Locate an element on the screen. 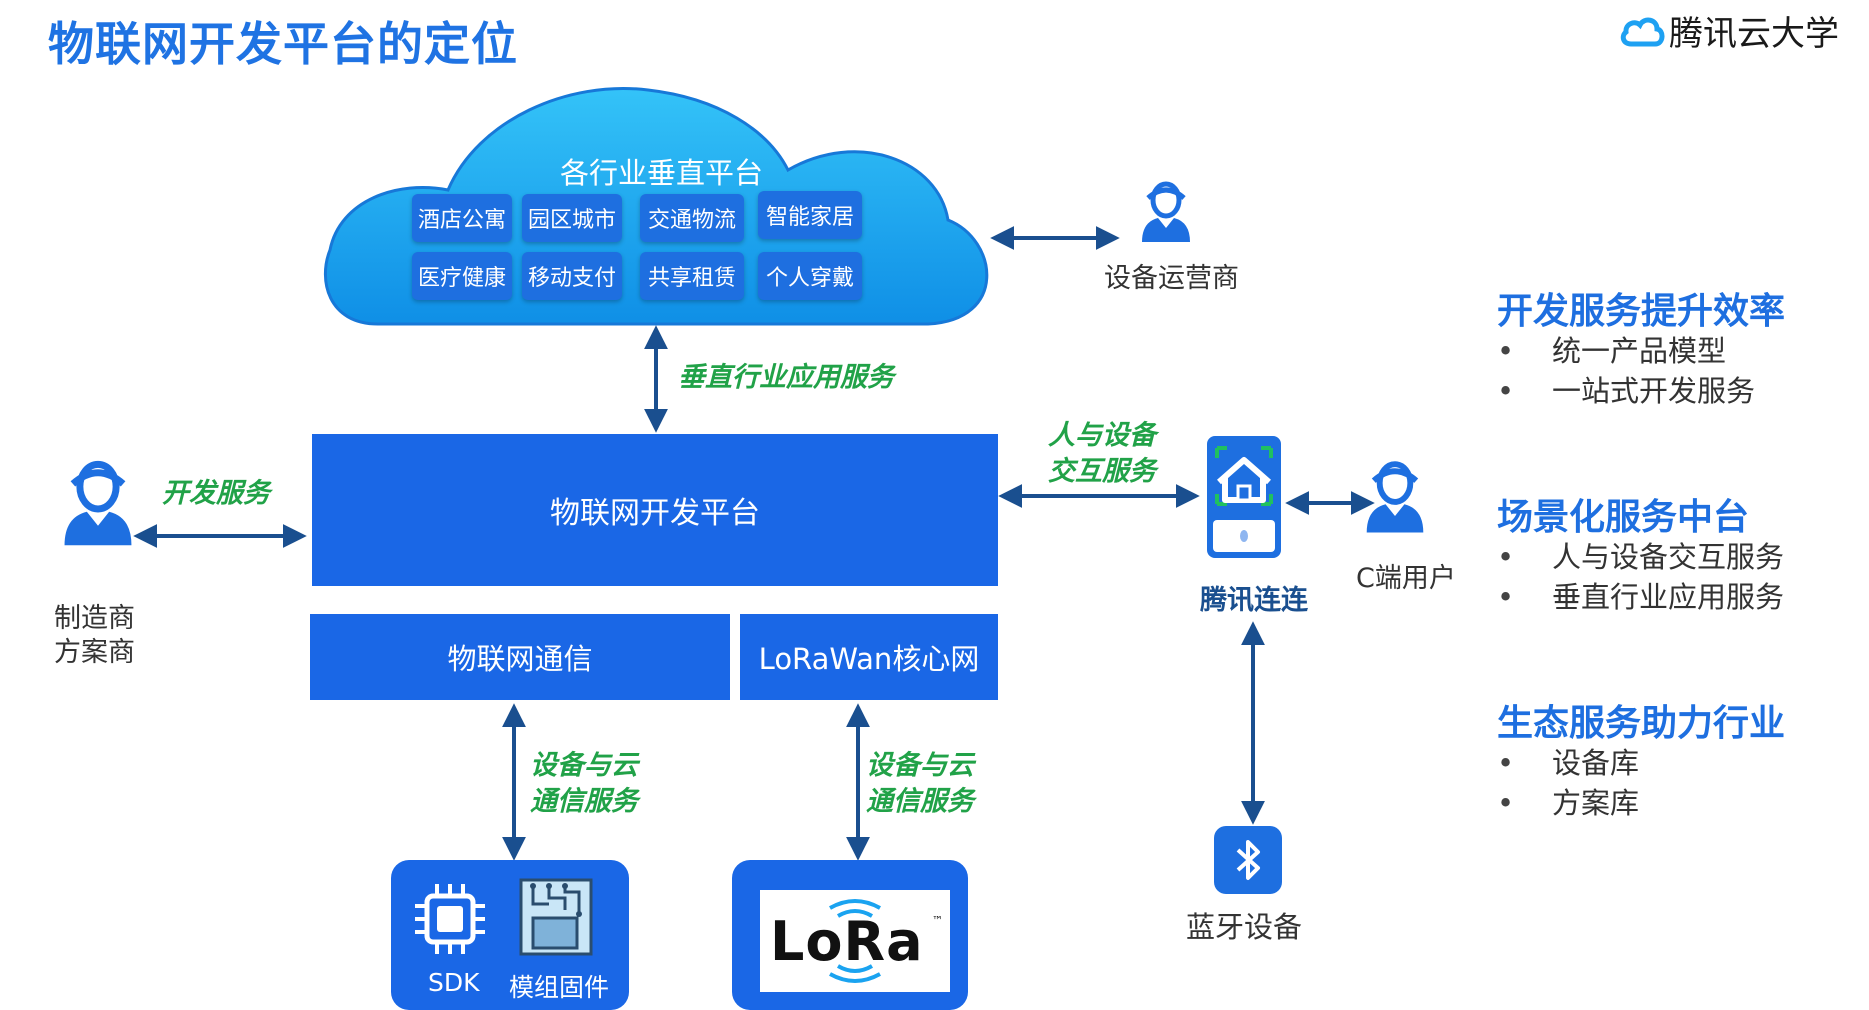 This screenshot has width=1869, height=1010. module-label: 模组固件 is located at coordinates (559, 987).